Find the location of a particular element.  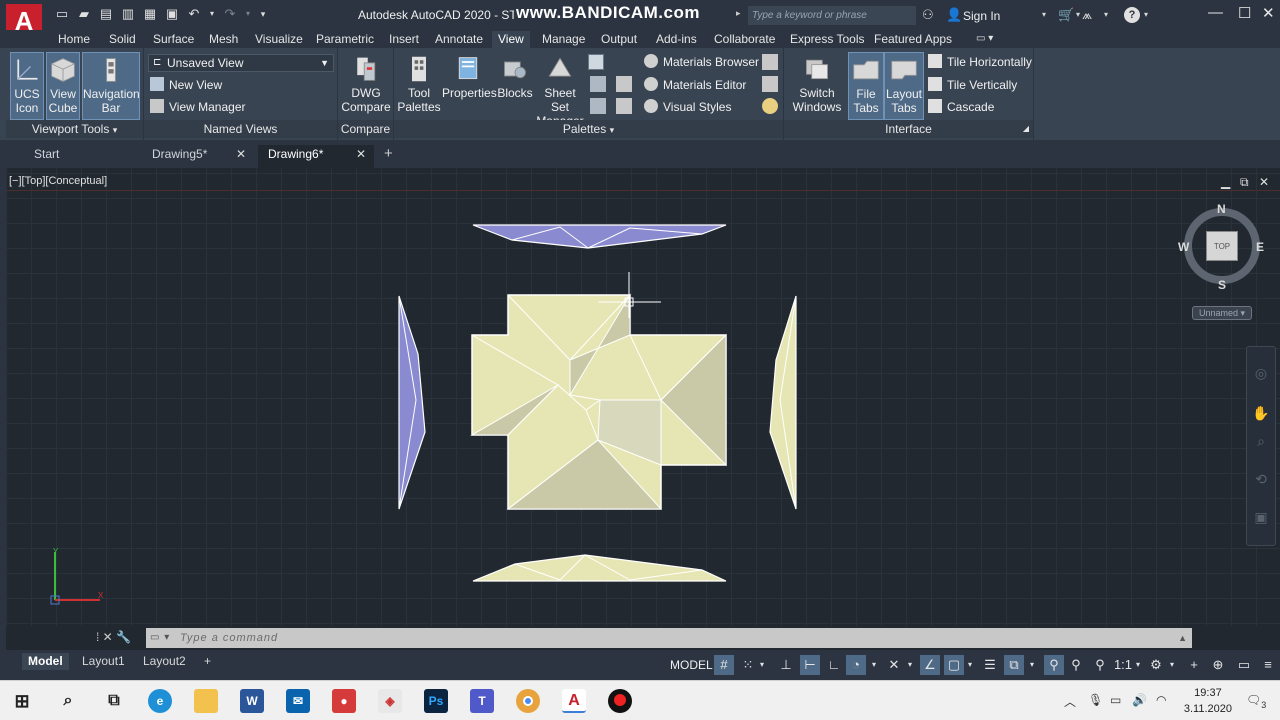

model-space-button: MODEL is located at coordinates (691, 665).